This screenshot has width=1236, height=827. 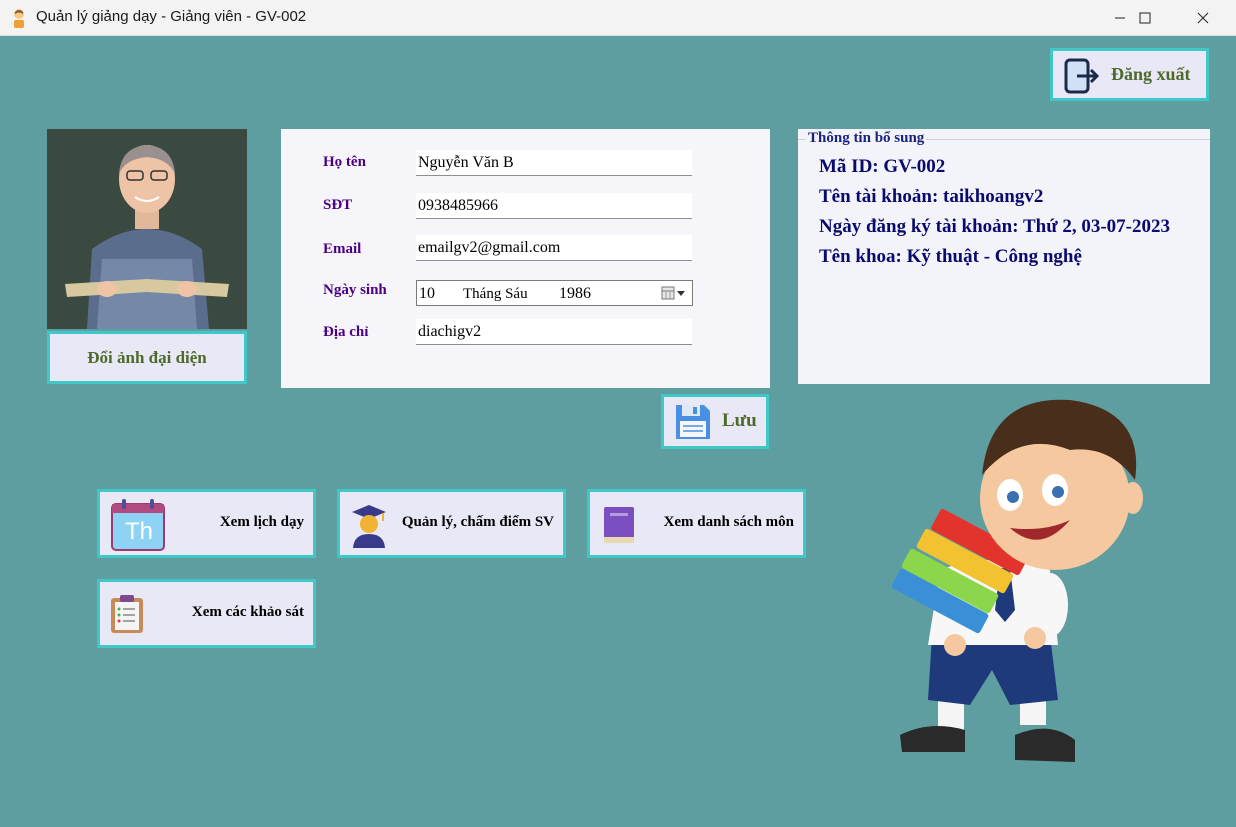 What do you see at coordinates (931, 196) in the screenshot?
I see `info-account: Tên tài khoản: taikhoangv2` at bounding box center [931, 196].